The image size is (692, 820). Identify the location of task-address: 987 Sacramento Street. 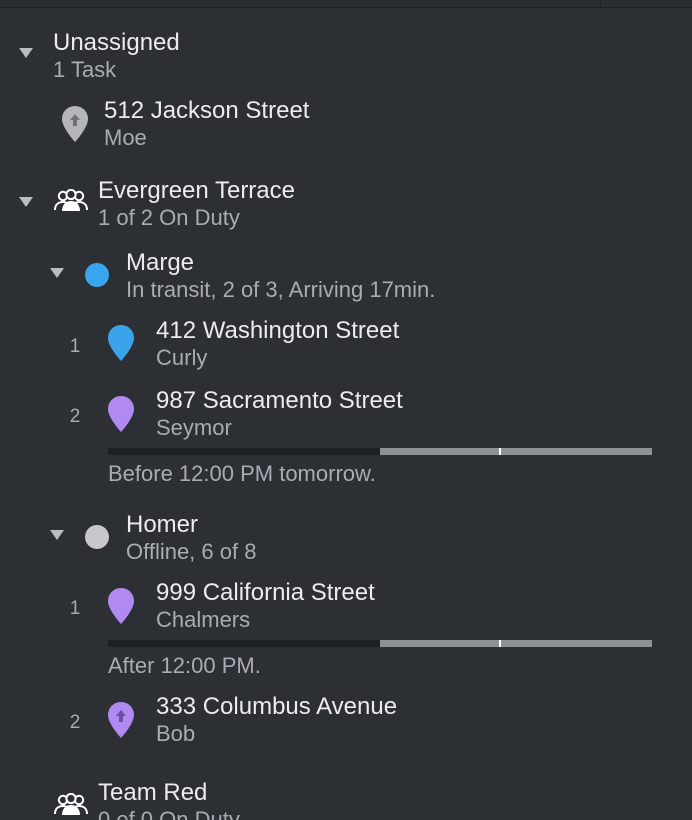
(279, 401).